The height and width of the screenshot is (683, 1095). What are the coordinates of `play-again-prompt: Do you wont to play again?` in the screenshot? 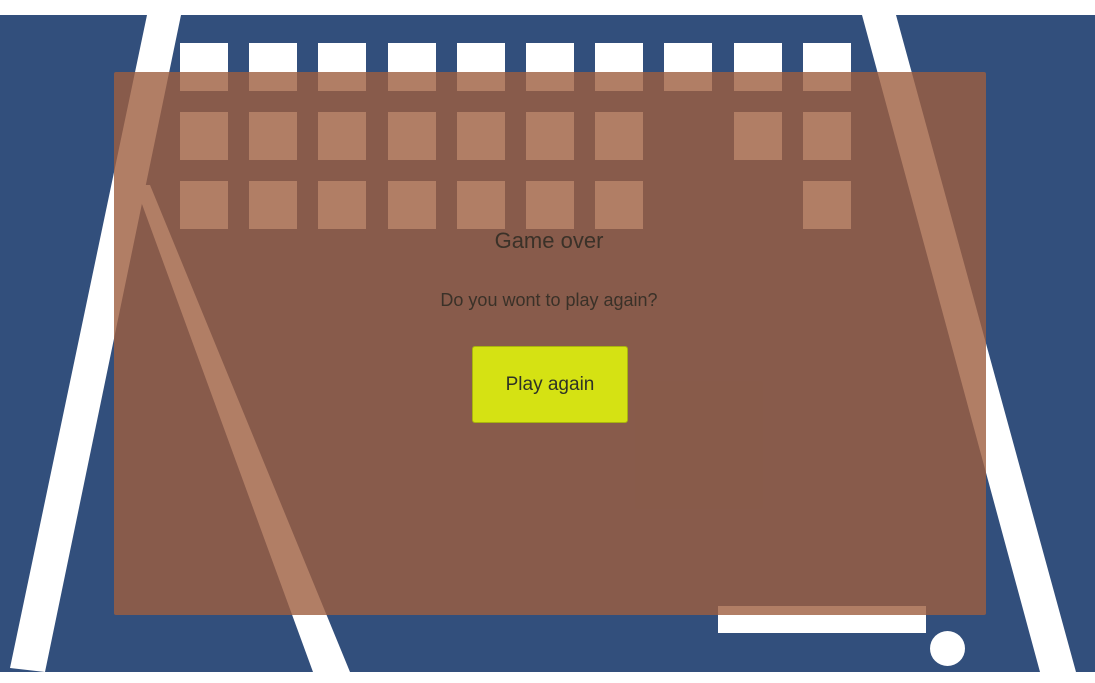 It's located at (549, 300).